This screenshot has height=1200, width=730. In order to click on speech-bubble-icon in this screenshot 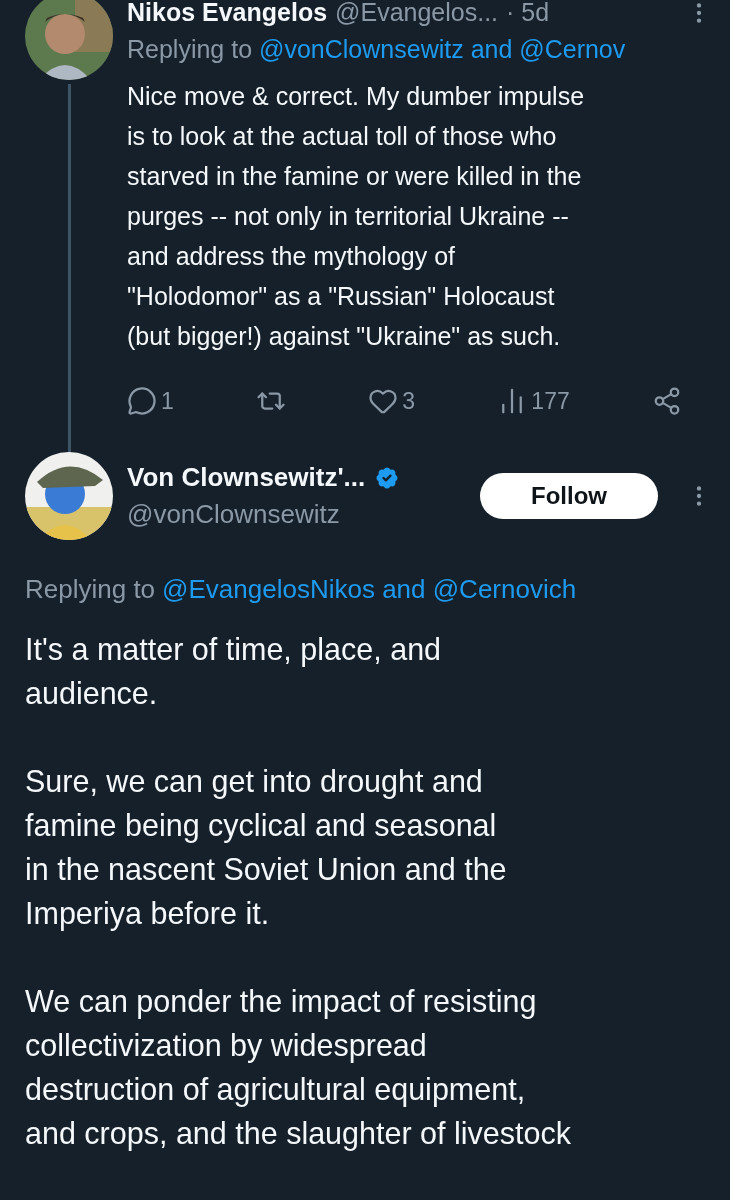, I will do `click(142, 401)`.